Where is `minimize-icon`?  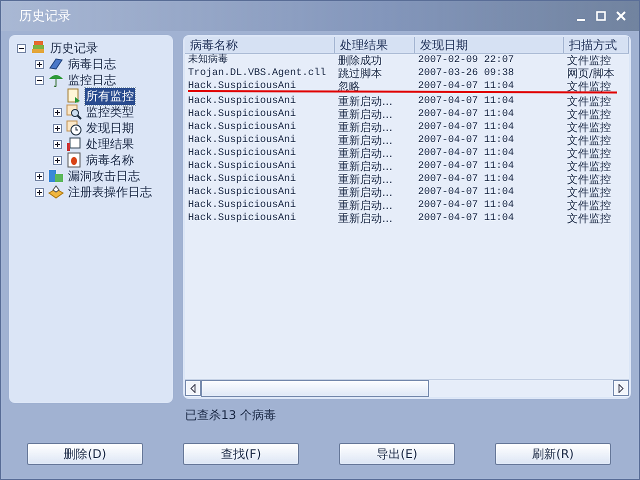
minimize-icon is located at coordinates (581, 19).